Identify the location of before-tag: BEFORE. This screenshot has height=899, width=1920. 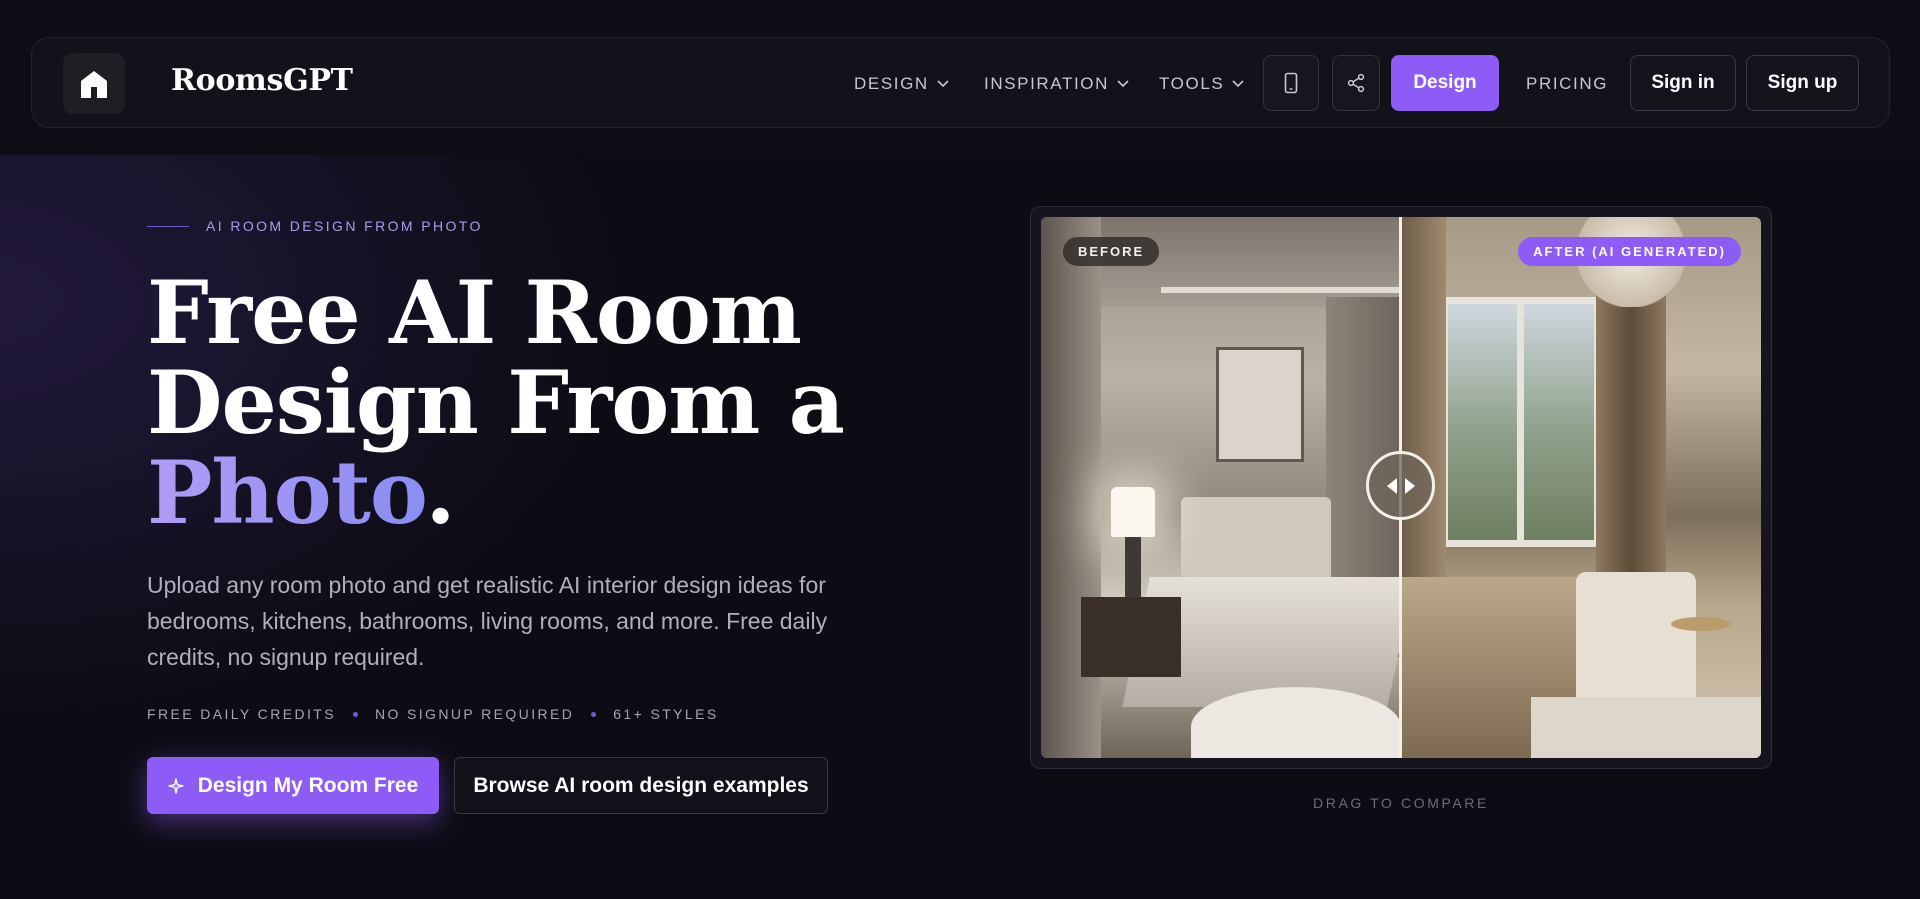
(1111, 251).